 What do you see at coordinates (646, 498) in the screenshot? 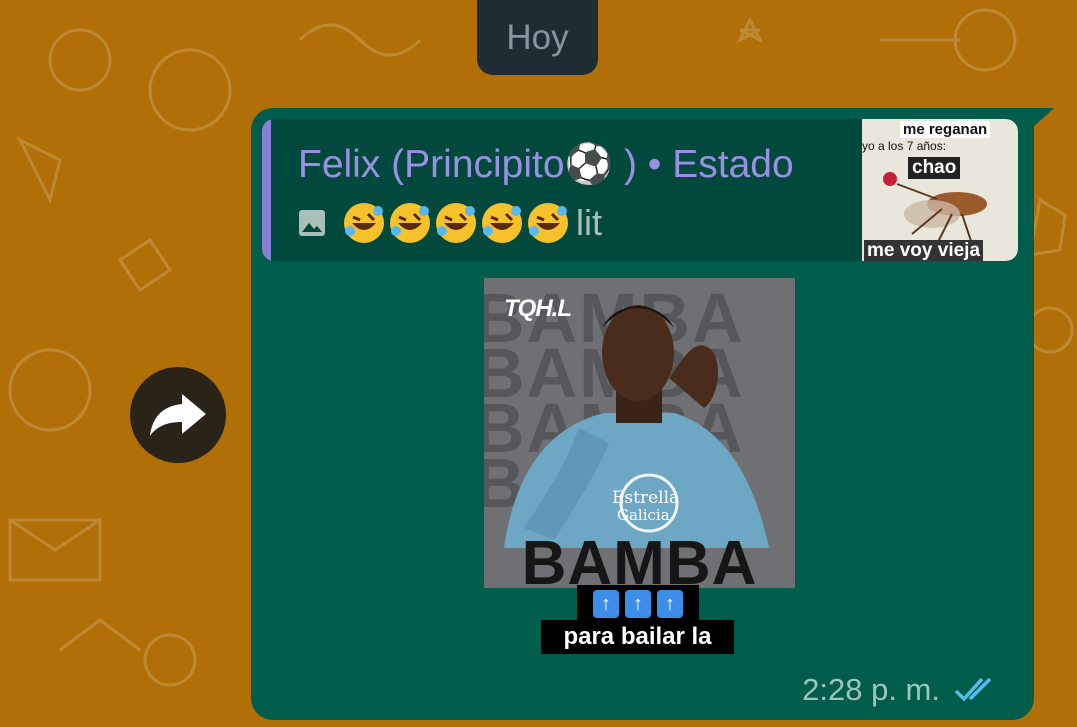
I see `sponsor-line1: Estrella` at bounding box center [646, 498].